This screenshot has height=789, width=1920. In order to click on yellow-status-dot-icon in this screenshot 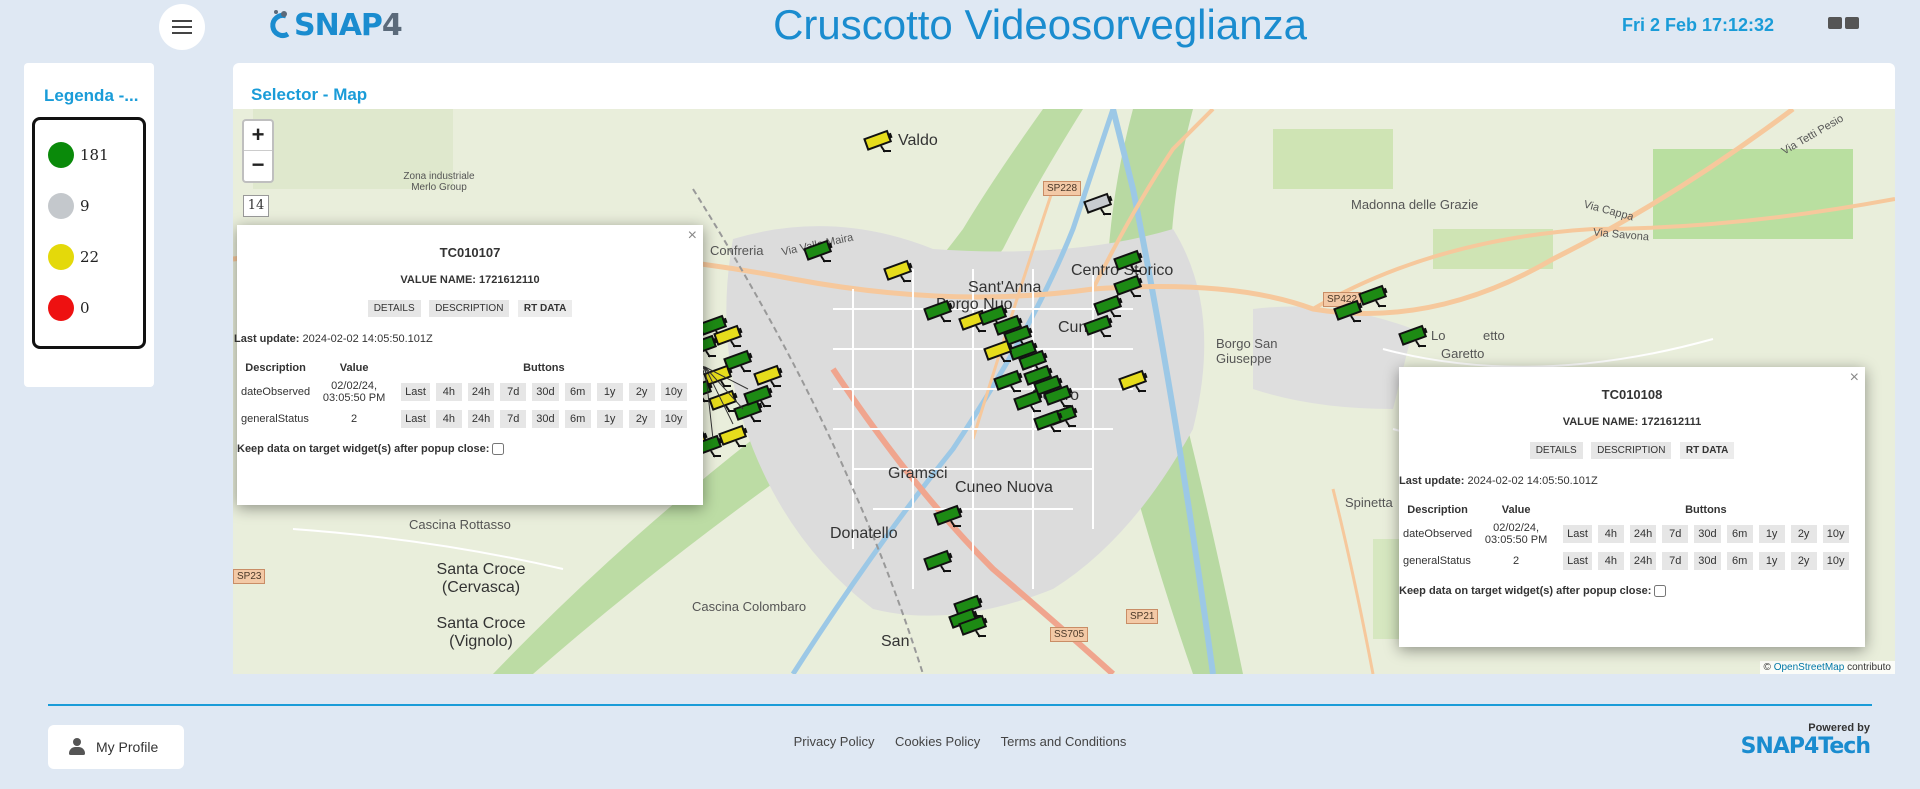, I will do `click(61, 257)`.